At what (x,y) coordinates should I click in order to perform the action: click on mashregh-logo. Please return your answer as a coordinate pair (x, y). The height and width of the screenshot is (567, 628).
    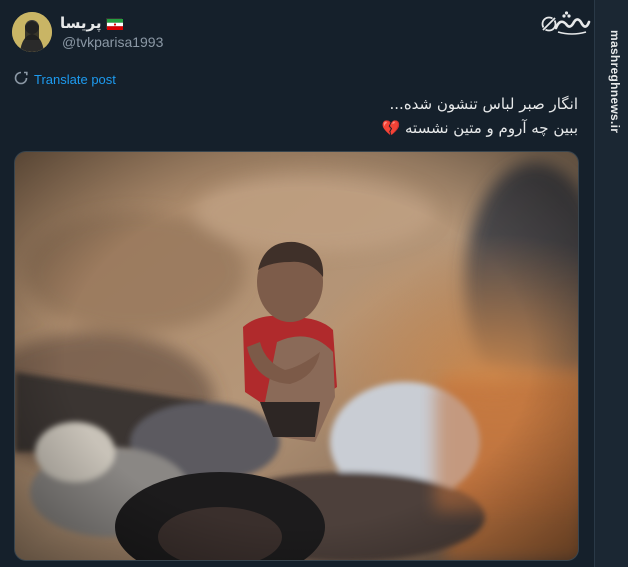
    Looking at the image, I should click on (572, 24).